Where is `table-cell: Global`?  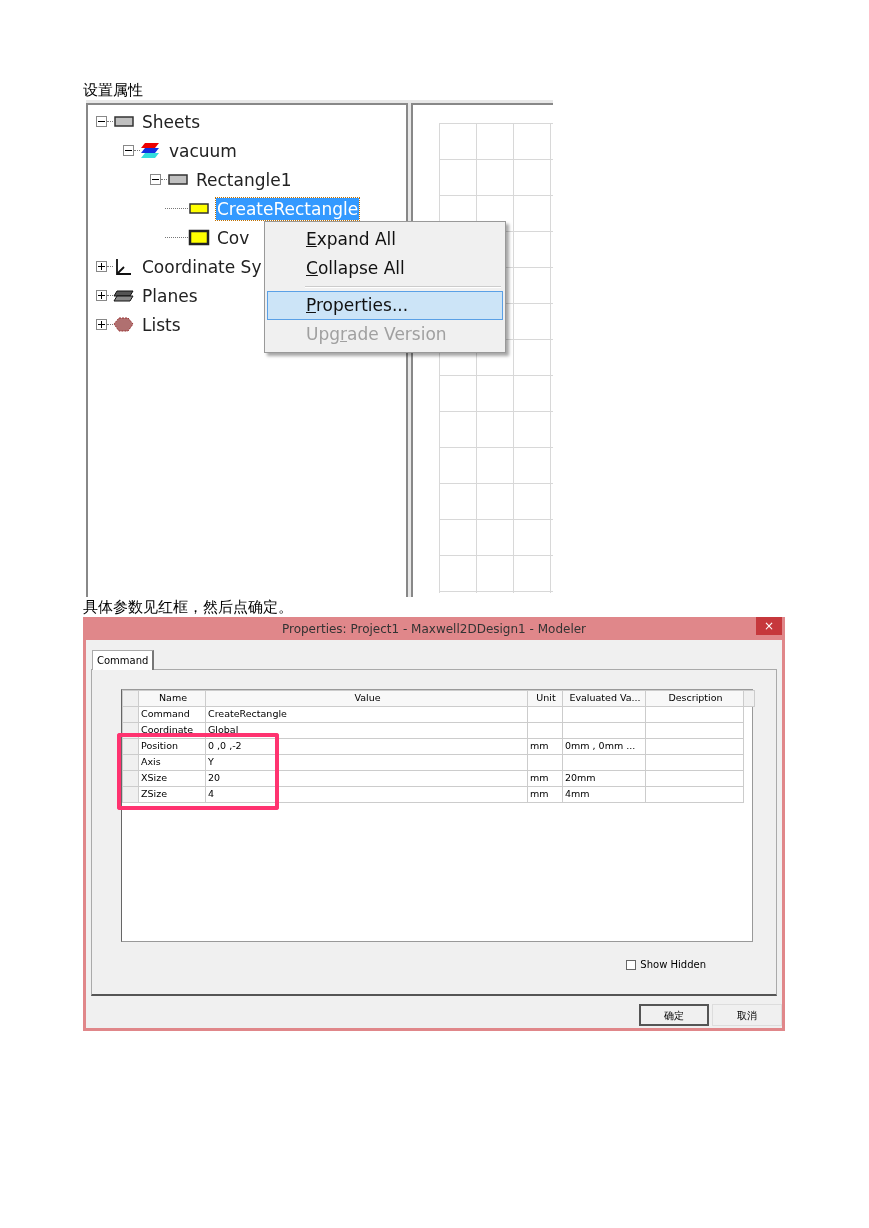 table-cell: Global is located at coordinates (366, 730).